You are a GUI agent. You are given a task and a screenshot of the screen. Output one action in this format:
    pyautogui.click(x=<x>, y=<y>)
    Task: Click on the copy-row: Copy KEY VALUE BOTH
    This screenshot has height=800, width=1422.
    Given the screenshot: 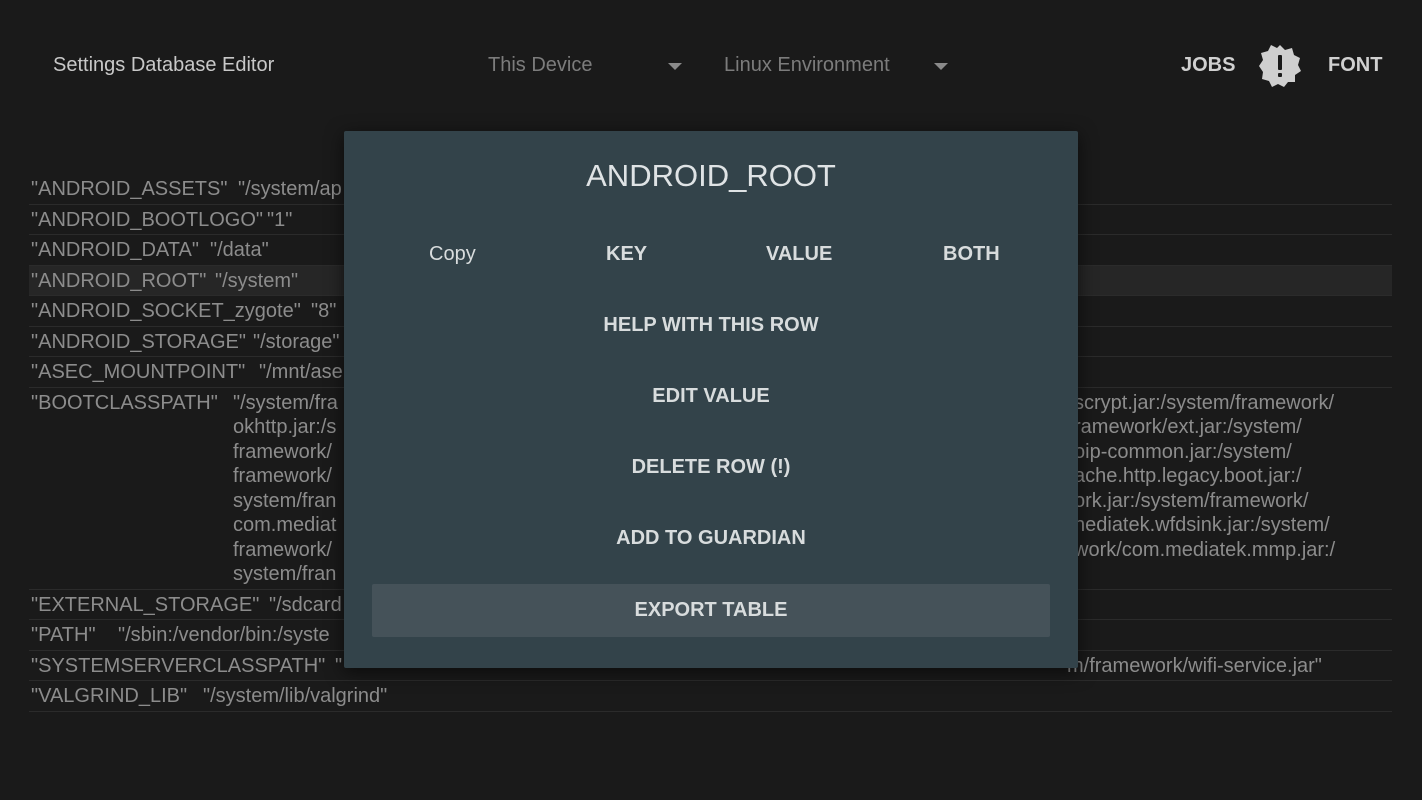 What is the action you would take?
    pyautogui.click(x=711, y=256)
    